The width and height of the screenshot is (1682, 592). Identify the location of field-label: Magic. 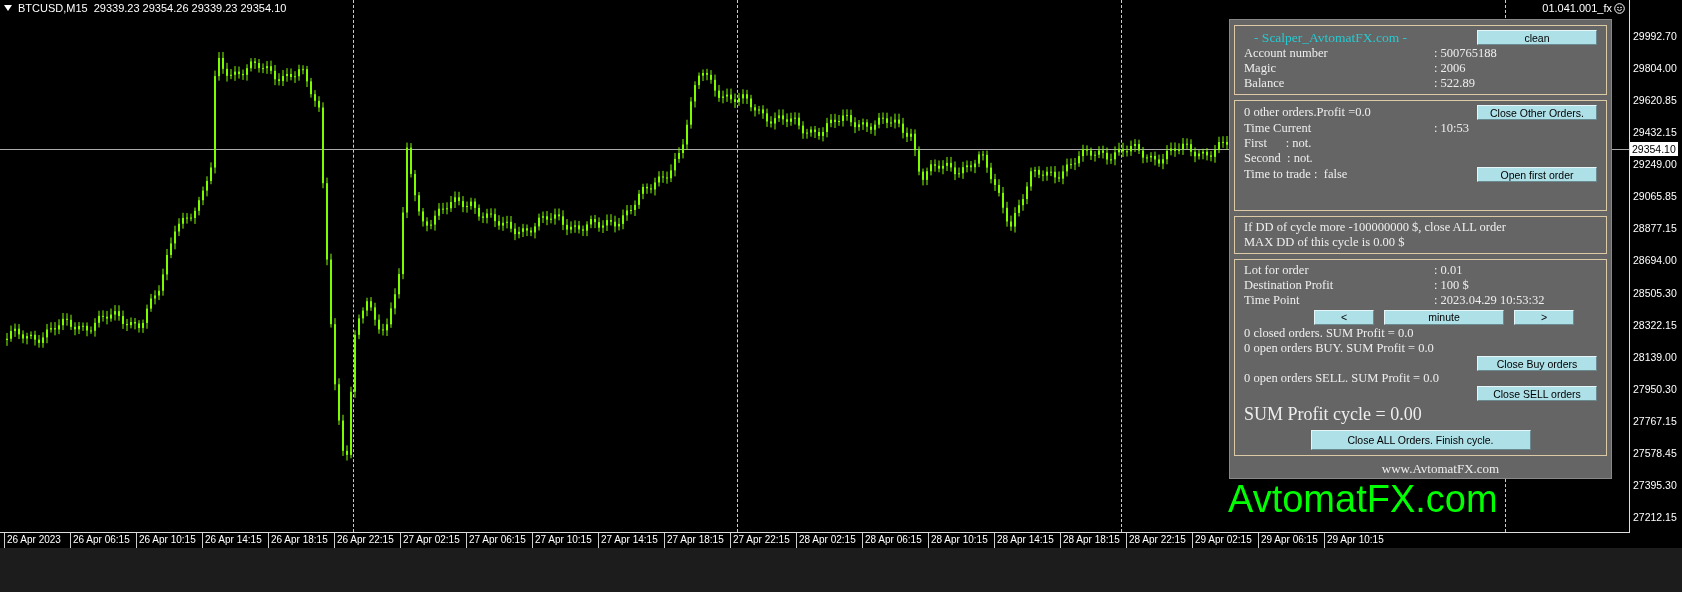
(1260, 68).